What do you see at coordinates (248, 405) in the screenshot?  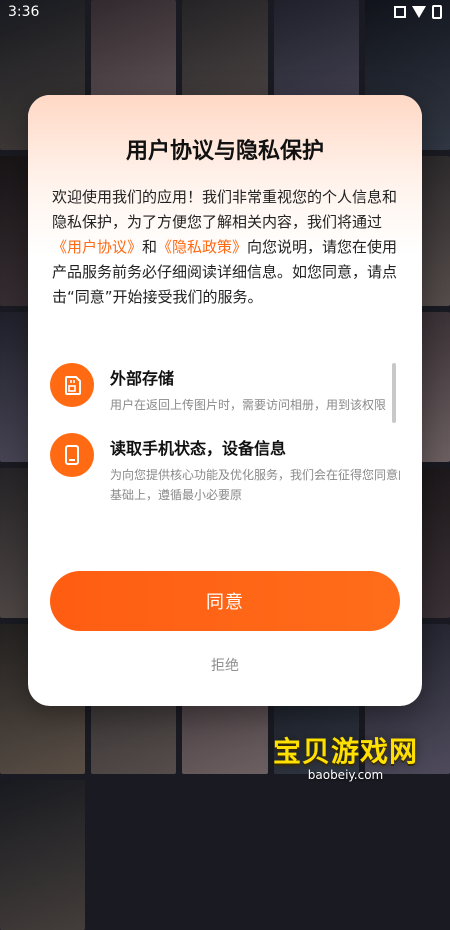 I see `permission-description: 用户在返回上传图片时，需要访问相册，用到该权限` at bounding box center [248, 405].